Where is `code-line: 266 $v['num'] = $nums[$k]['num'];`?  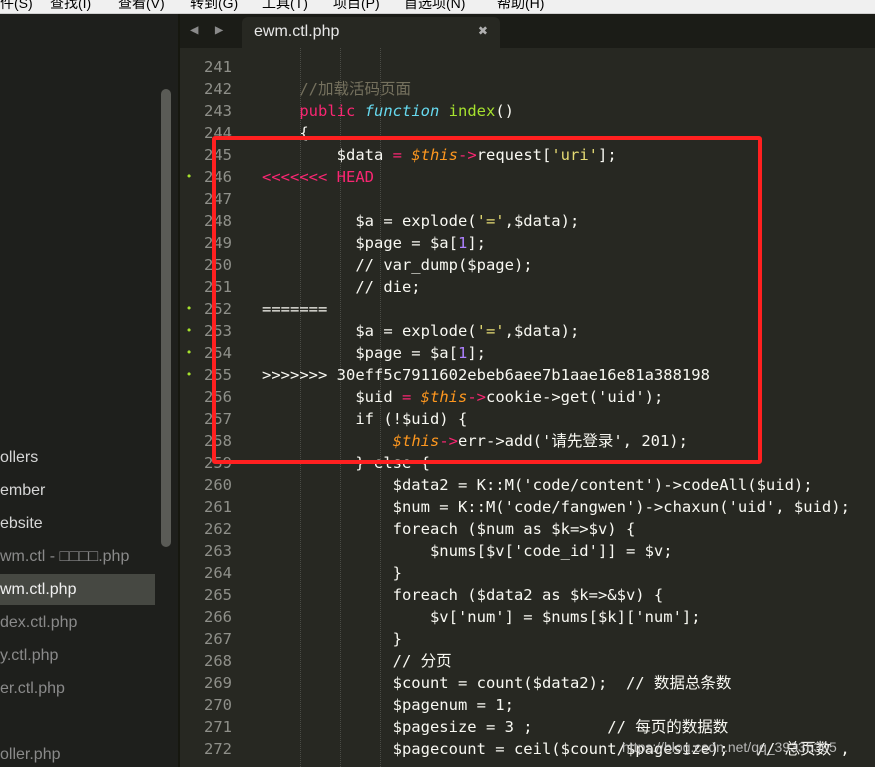 code-line: 266 $v['num'] = $nums[$k]['num']; is located at coordinates (527, 617).